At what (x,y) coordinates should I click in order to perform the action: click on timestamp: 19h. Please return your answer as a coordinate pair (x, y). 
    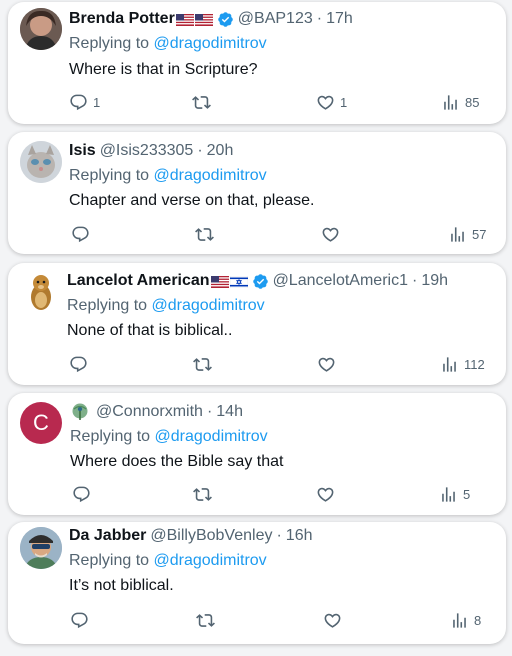
    Looking at the image, I should click on (434, 281).